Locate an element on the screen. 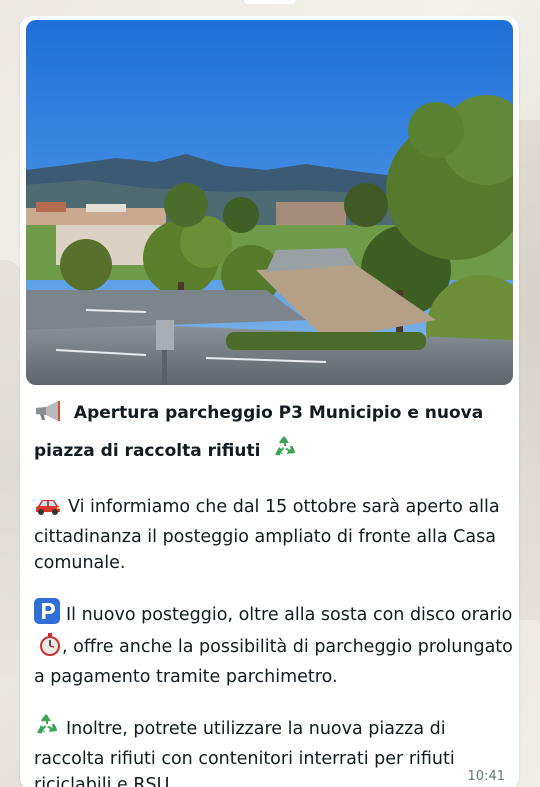 This screenshot has height=787, width=540. title-line-2: piazza di raccolta rifiuti is located at coordinates (147, 451).